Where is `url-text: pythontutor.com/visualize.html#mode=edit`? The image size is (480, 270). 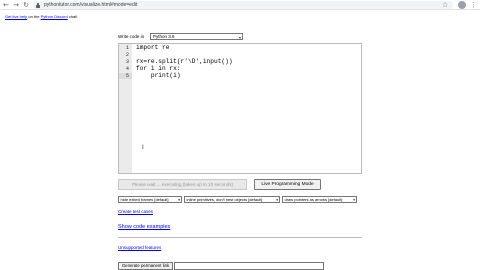
url-text: pythontutor.com/visualize.html#mode=edit is located at coordinates (91, 5).